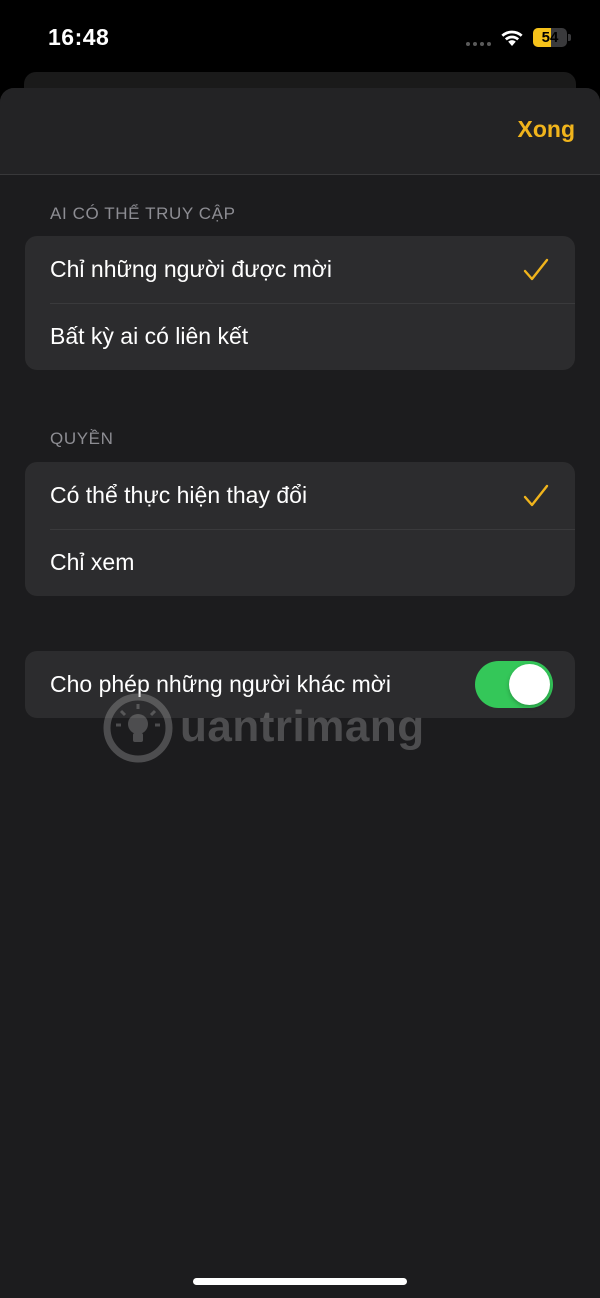  What do you see at coordinates (300, 562) in the screenshot?
I see `permission-option-view-only: Chỉ xem` at bounding box center [300, 562].